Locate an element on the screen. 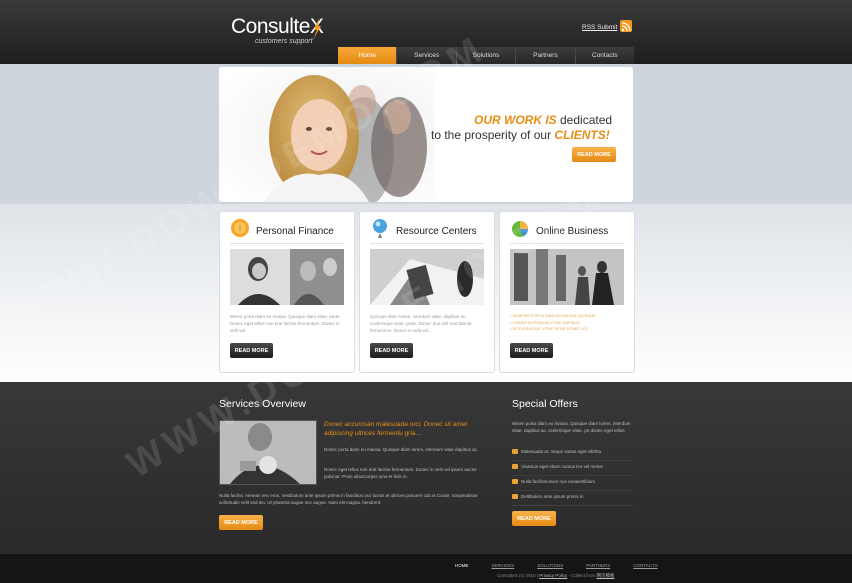 The image size is (852, 583). footer is located at coordinates (426, 568).